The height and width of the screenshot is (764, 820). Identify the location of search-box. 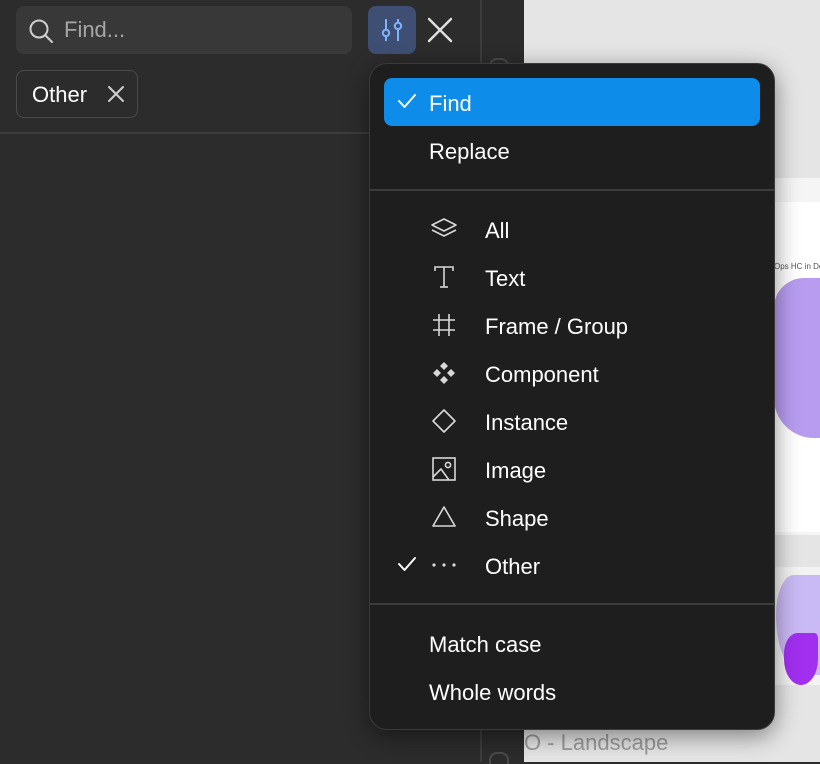
(184, 30).